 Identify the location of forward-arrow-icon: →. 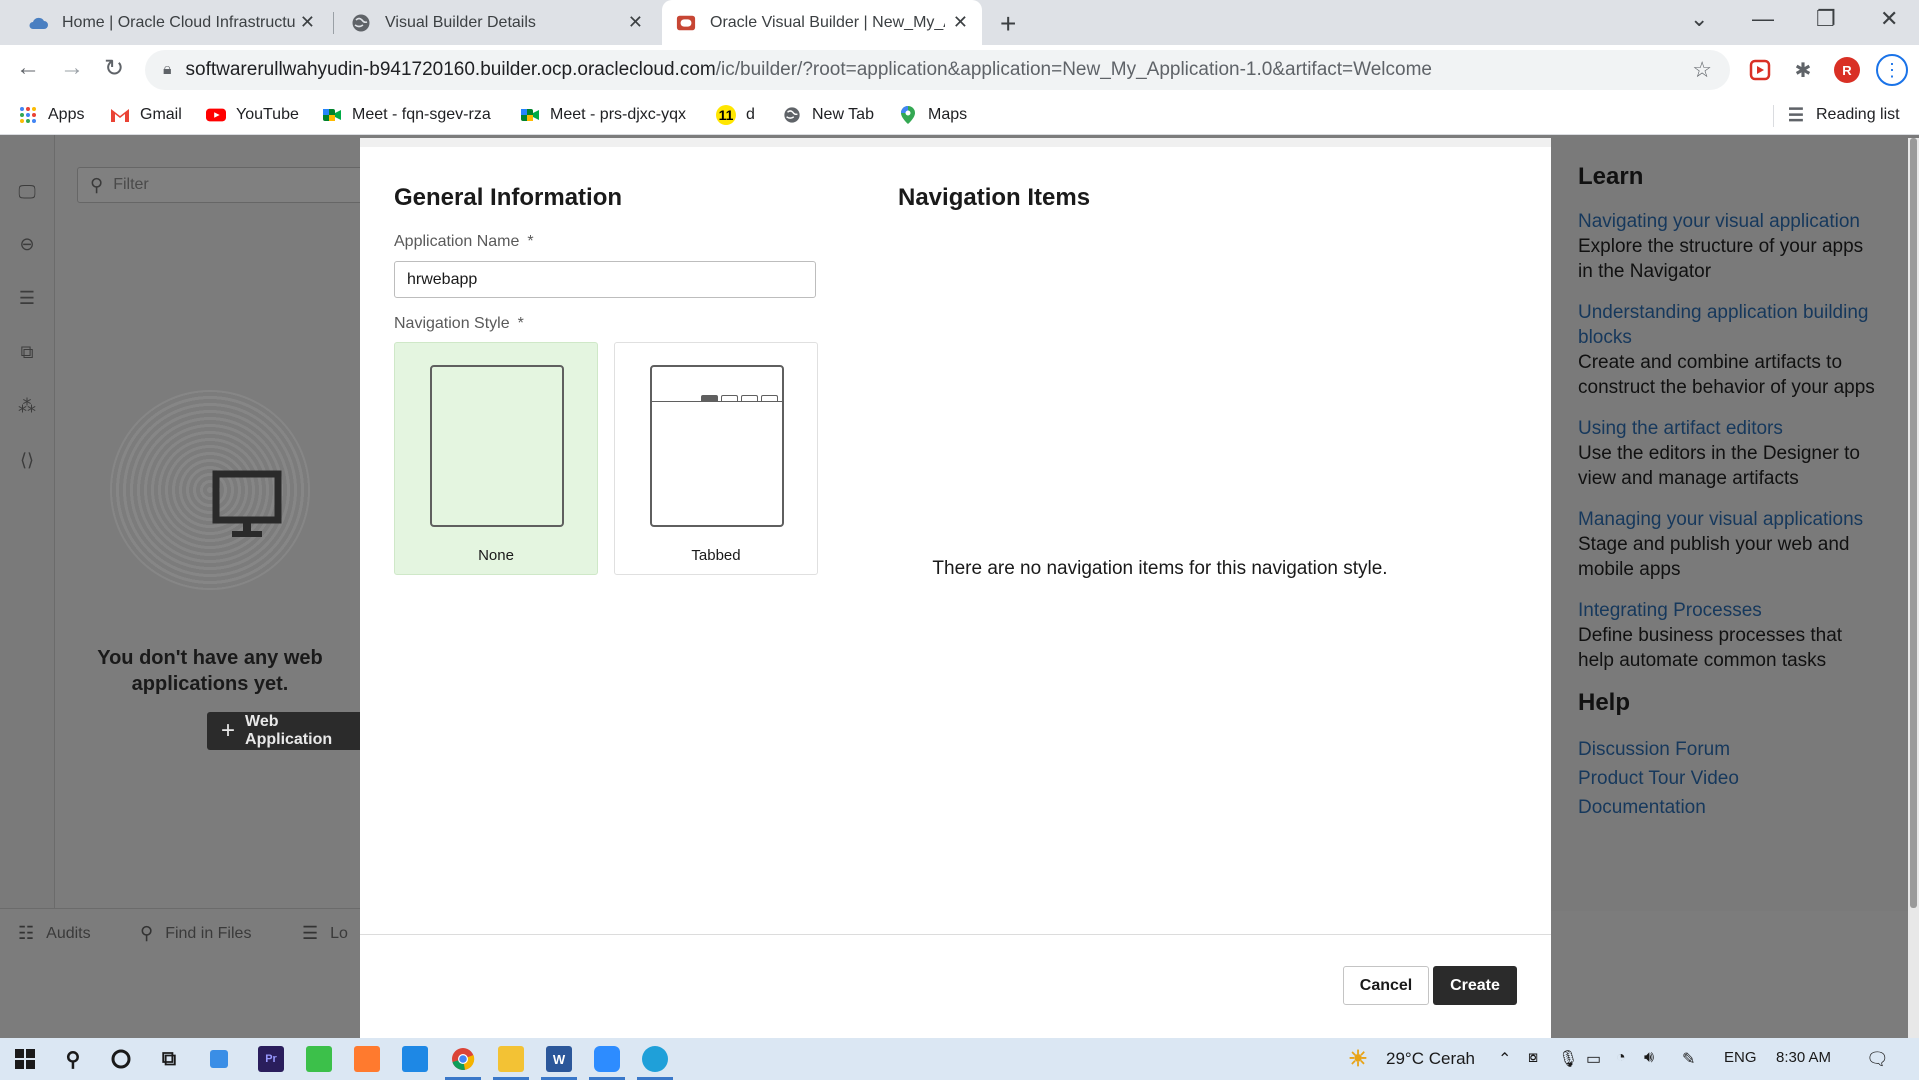
(72, 68).